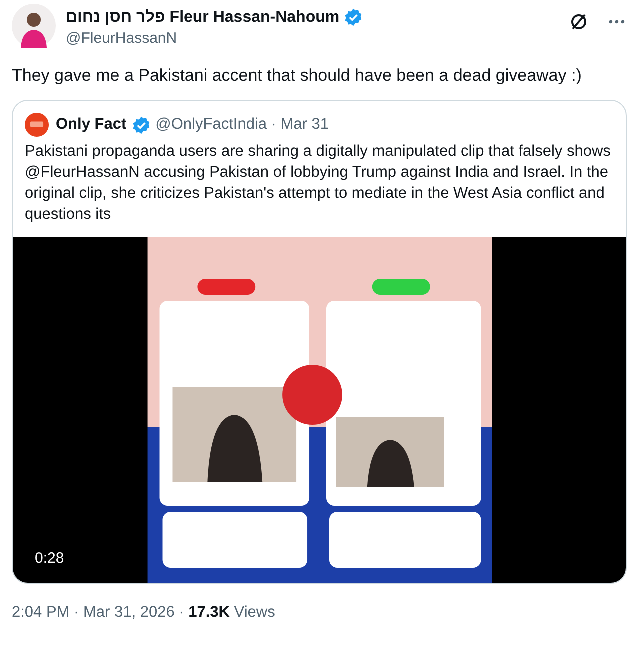 The width and height of the screenshot is (640, 666). What do you see at coordinates (144, 613) in the screenshot?
I see `post-meta: 2:04 PM · Mar 31, 2026 · 17.3K Views` at bounding box center [144, 613].